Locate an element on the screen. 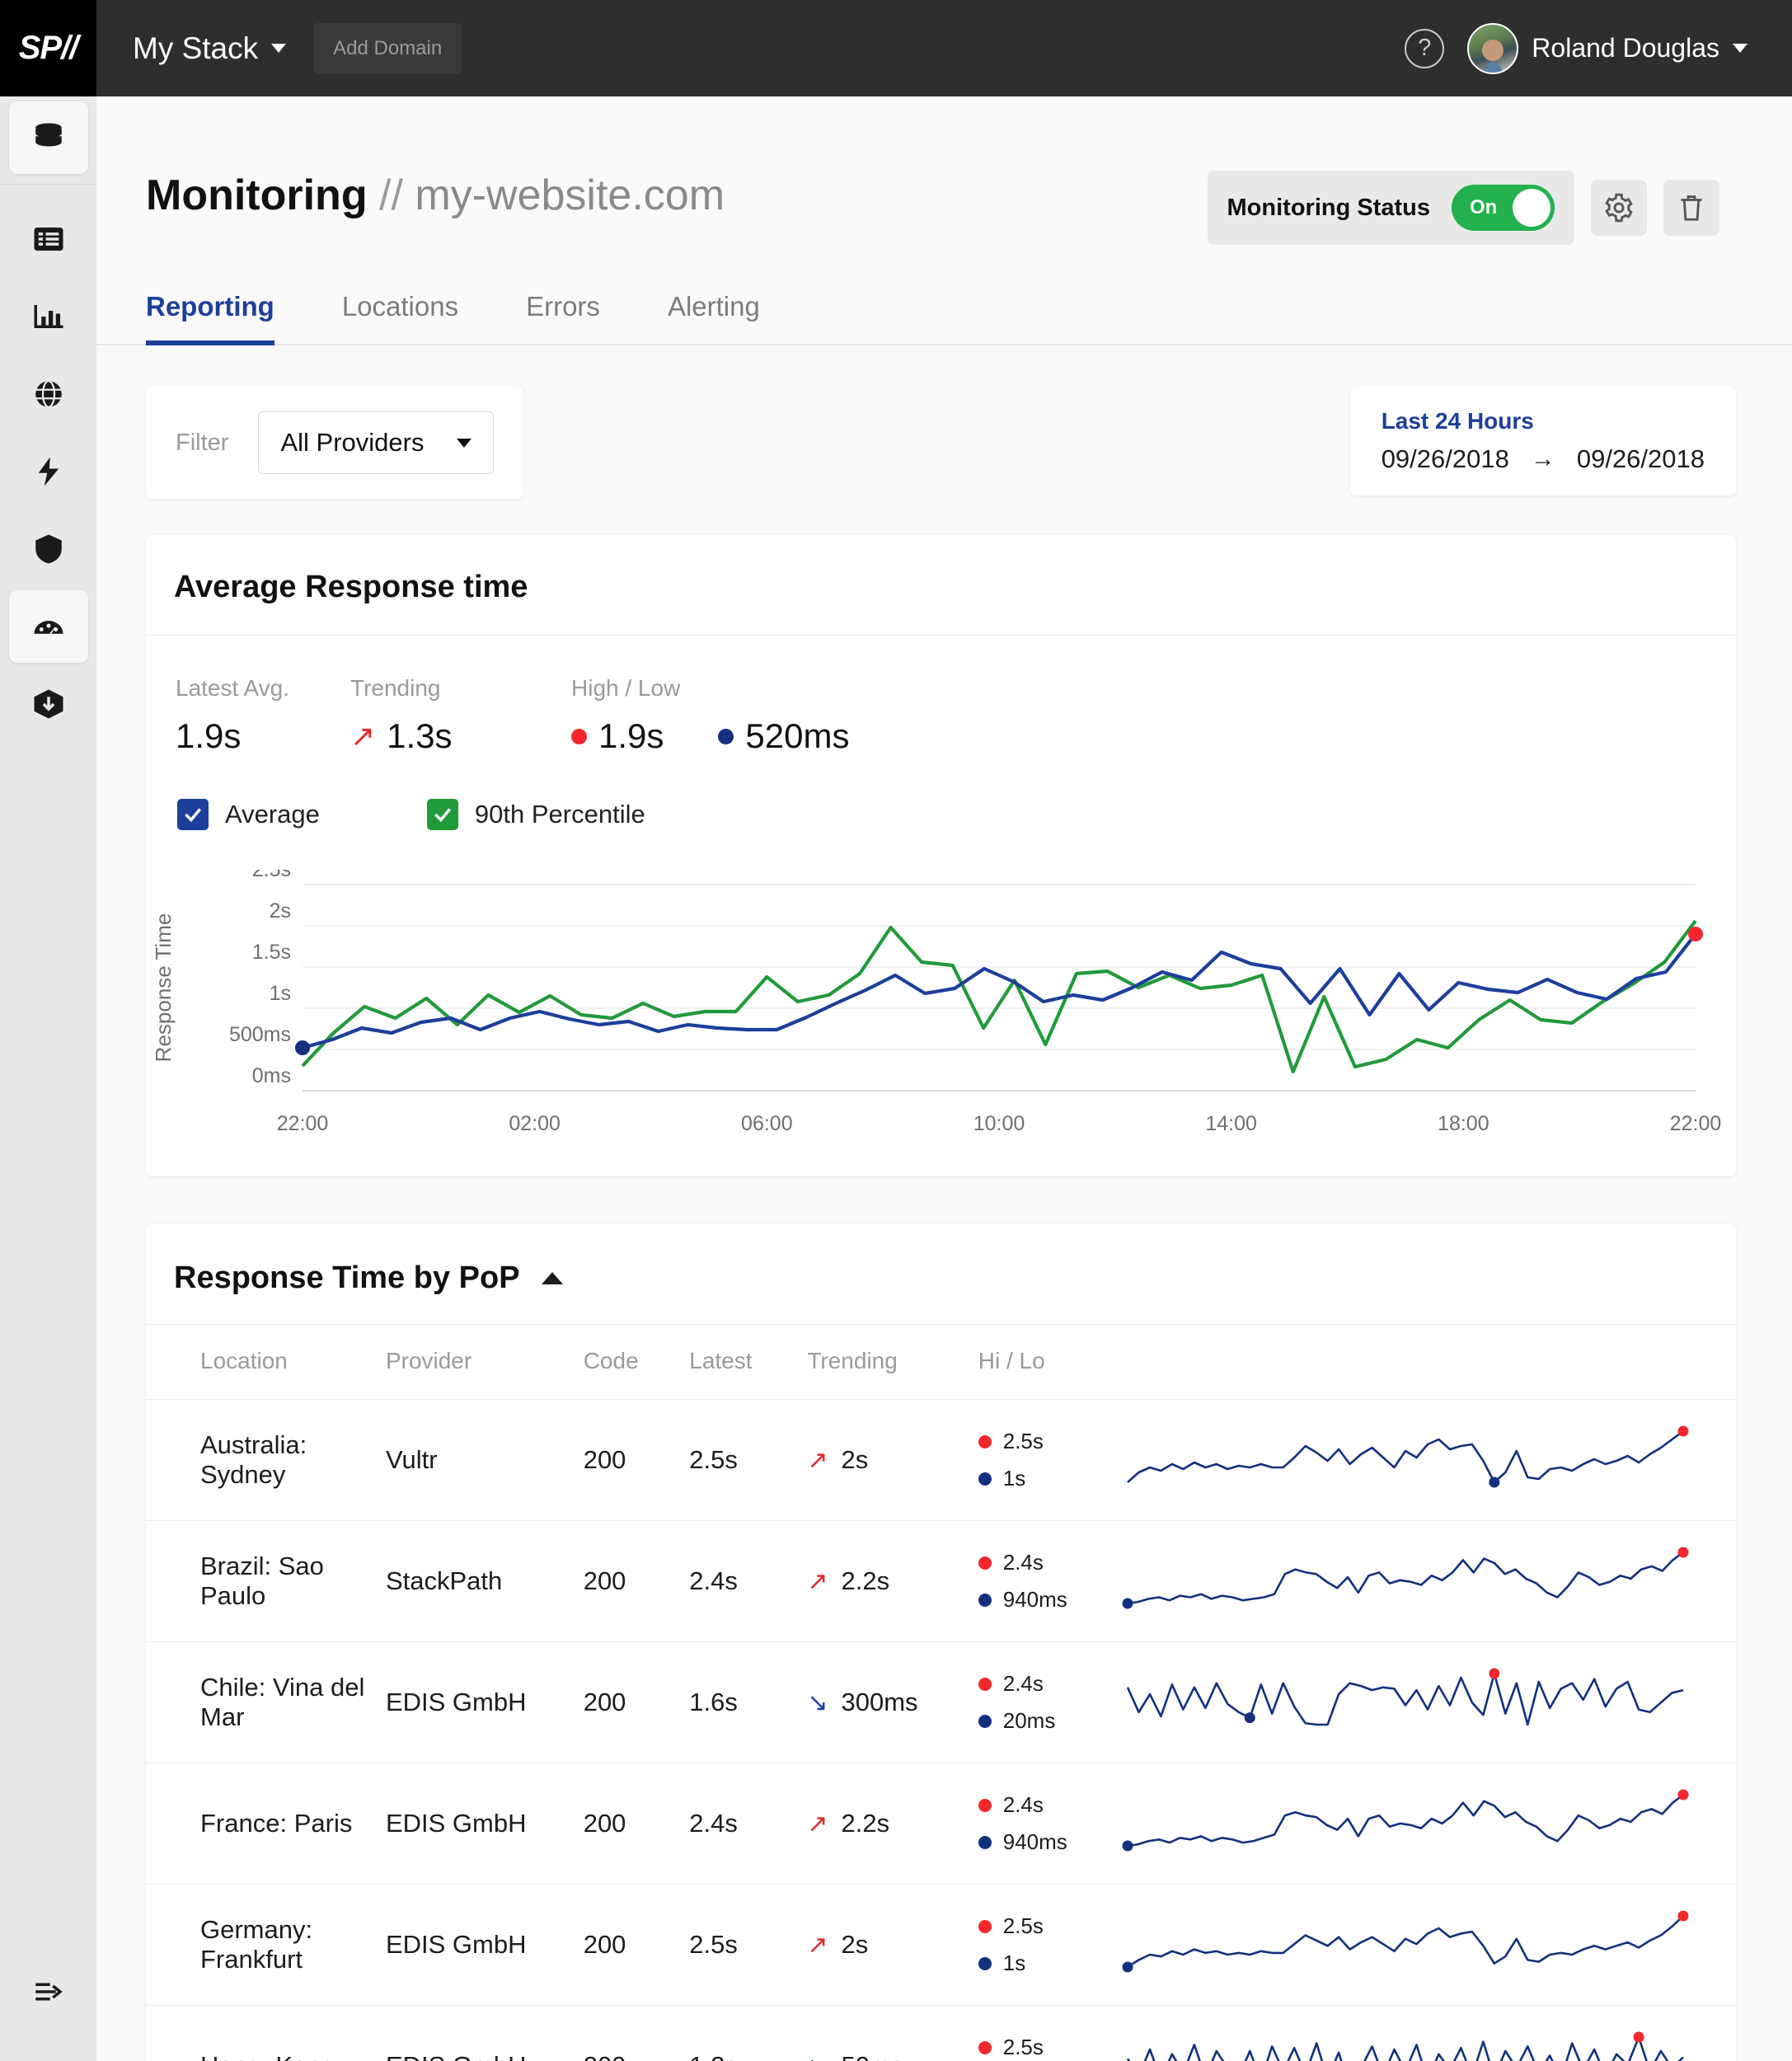  settings-button is located at coordinates (1619, 208).